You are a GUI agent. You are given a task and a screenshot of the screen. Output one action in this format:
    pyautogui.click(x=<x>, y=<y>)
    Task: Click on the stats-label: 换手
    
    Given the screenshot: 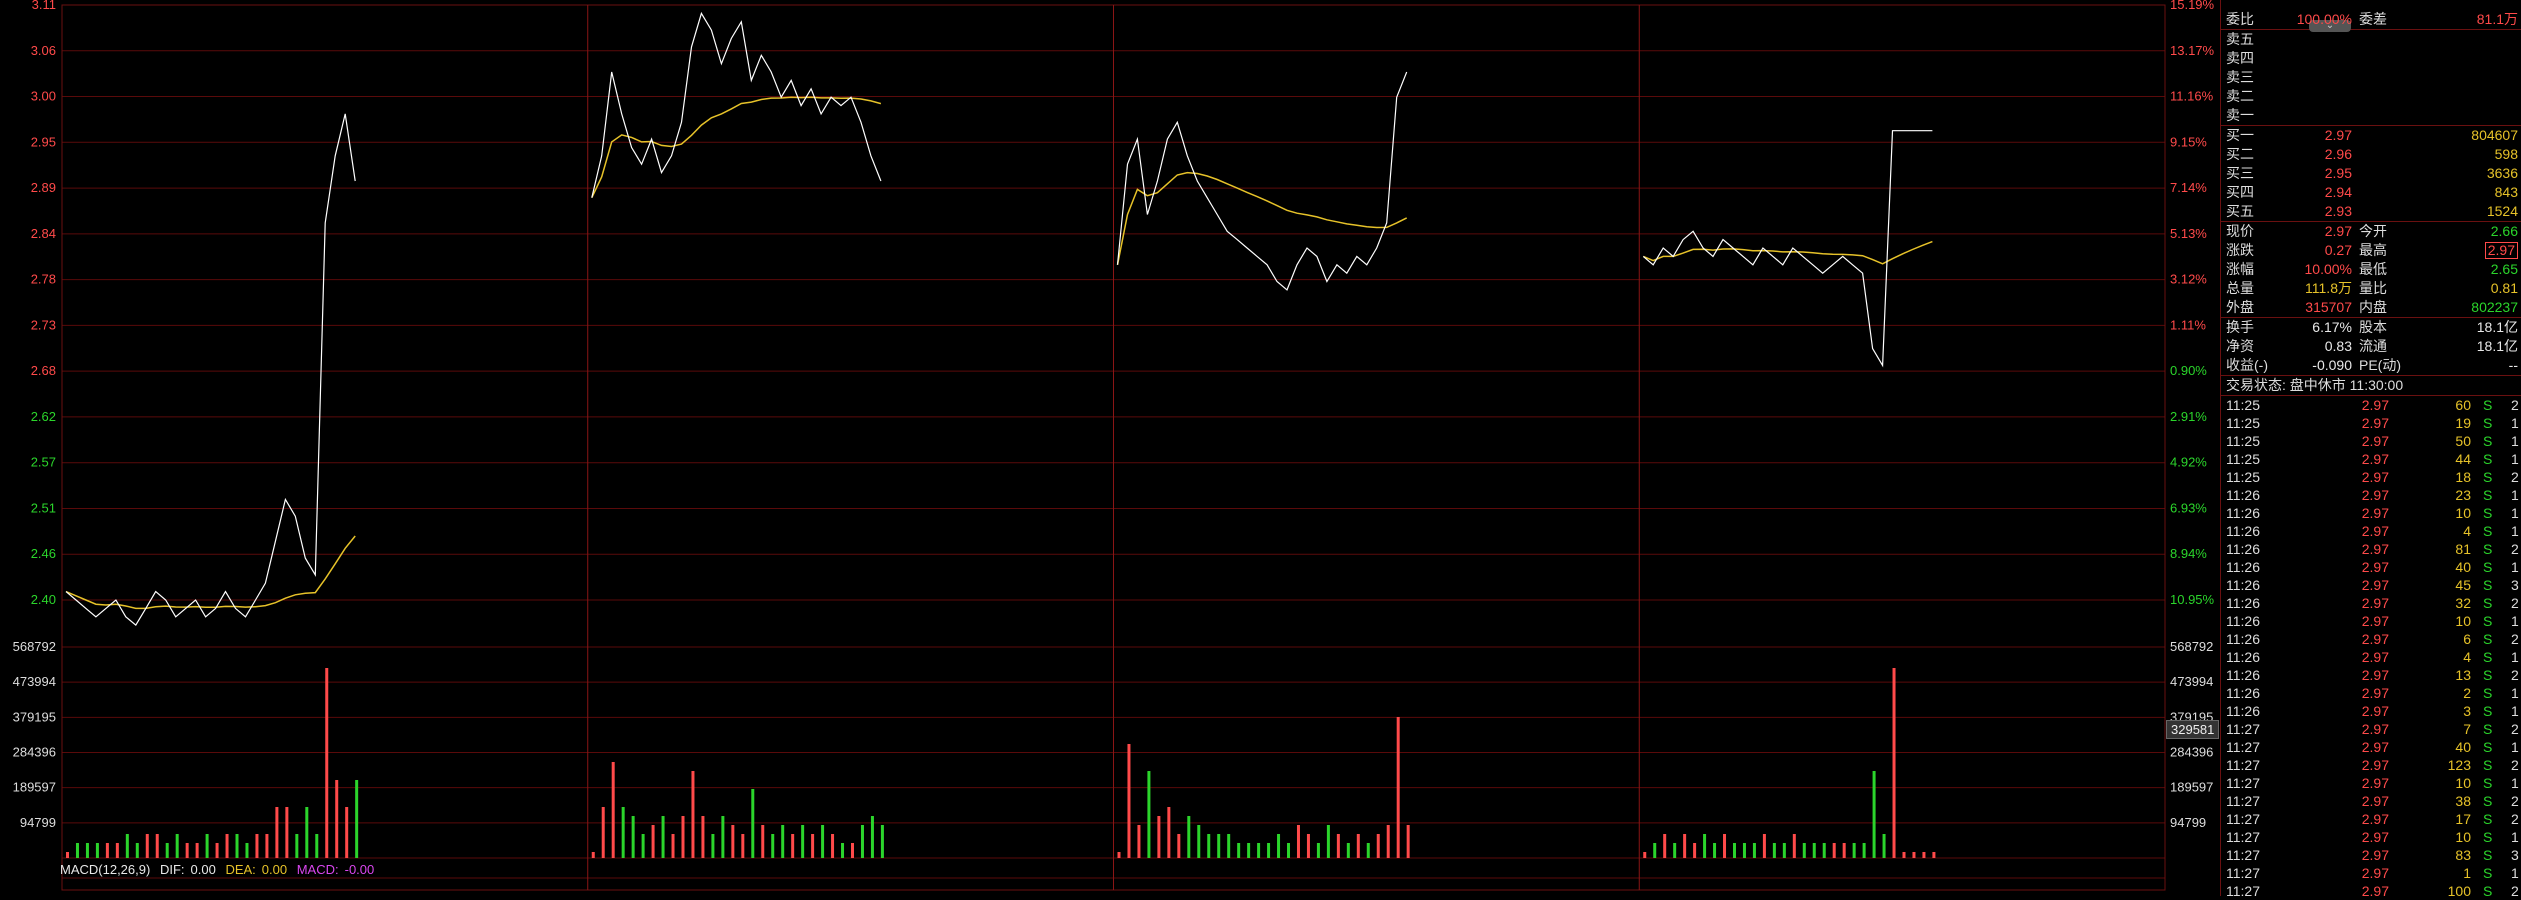 What is the action you would take?
    pyautogui.click(x=2240, y=327)
    